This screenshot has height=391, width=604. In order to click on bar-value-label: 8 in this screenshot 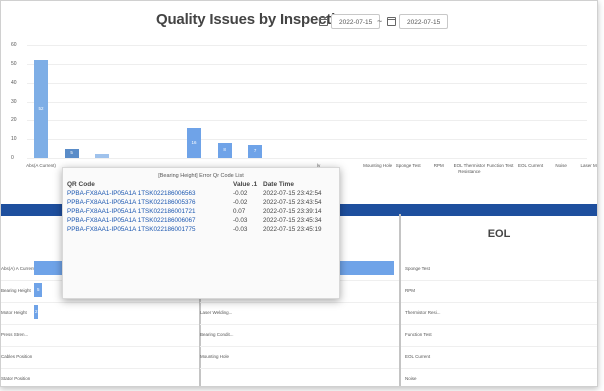, I will do `click(224, 150)`.